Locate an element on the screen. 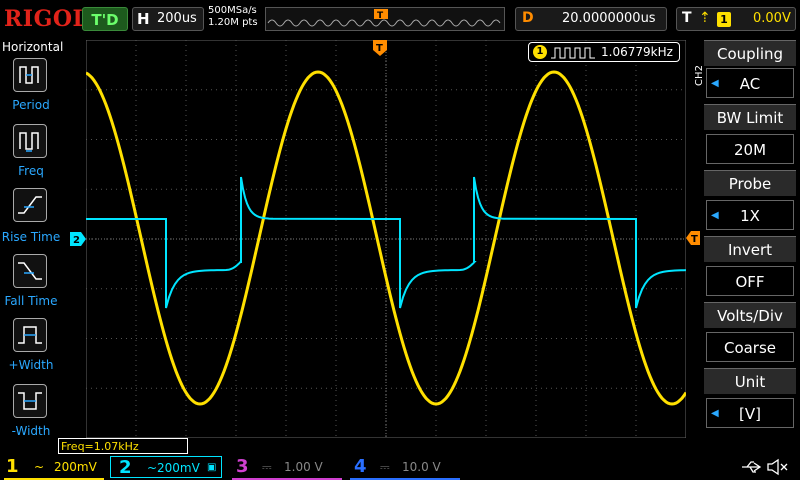  pos-width-button is located at coordinates (30, 335).